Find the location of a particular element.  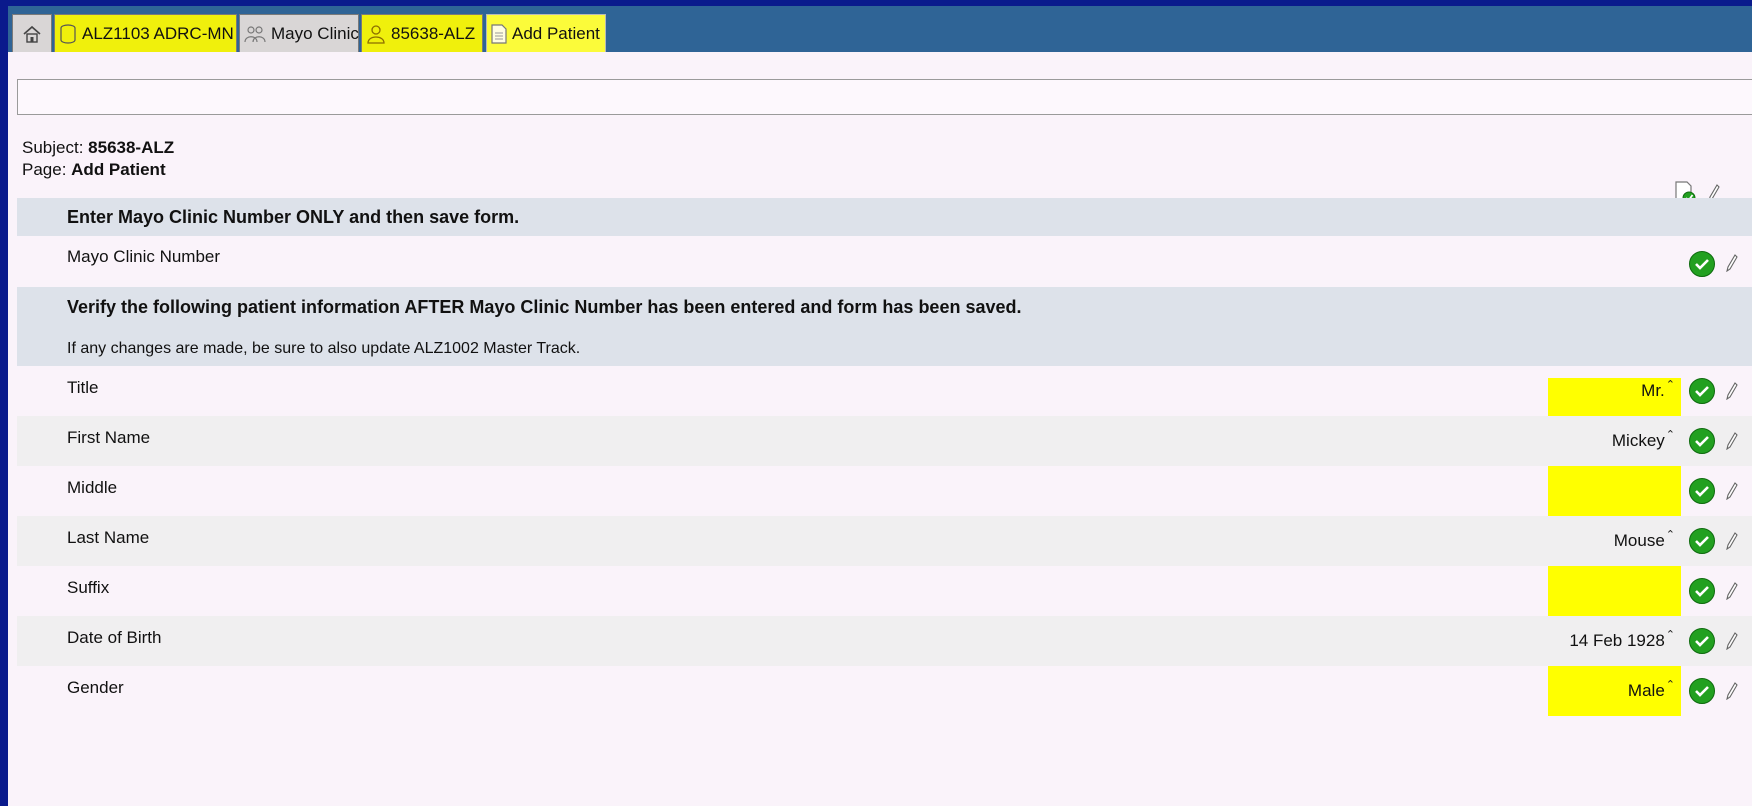

field-row: Suffix is located at coordinates (884, 591).